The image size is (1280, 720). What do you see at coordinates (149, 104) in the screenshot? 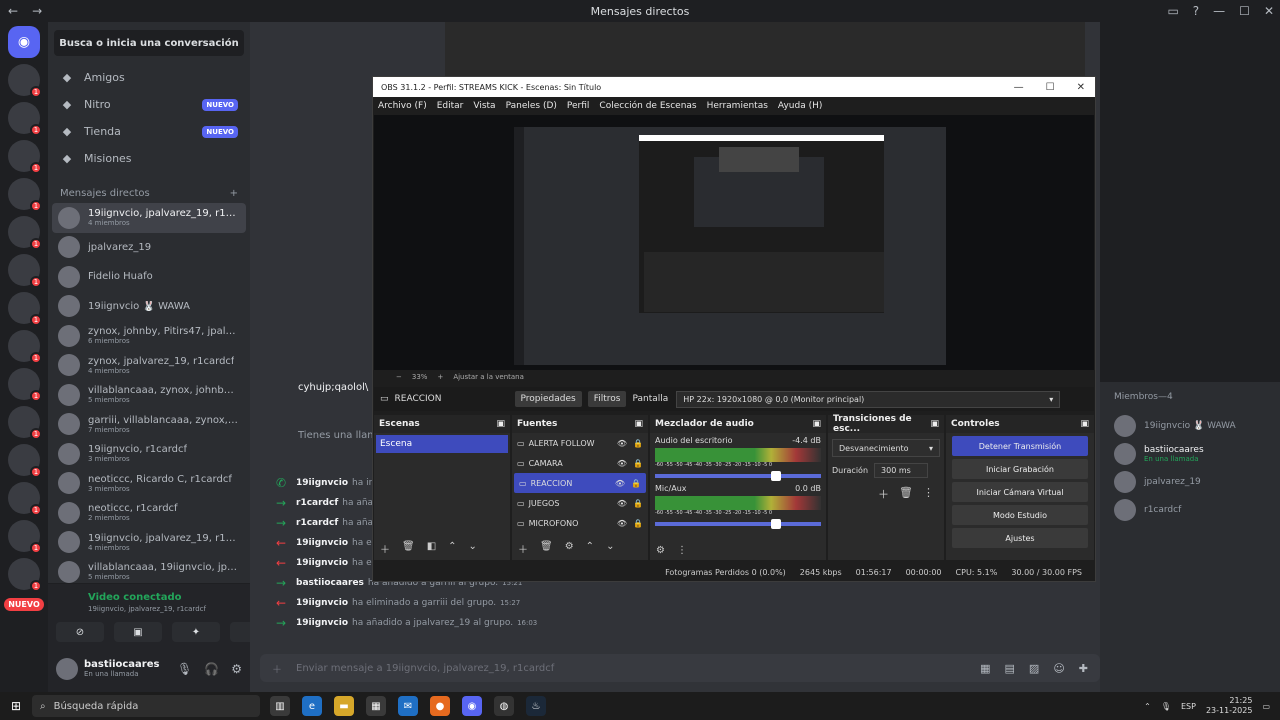
I see `nav-item-nitro: ◆ Nitro NUEVO` at bounding box center [149, 104].